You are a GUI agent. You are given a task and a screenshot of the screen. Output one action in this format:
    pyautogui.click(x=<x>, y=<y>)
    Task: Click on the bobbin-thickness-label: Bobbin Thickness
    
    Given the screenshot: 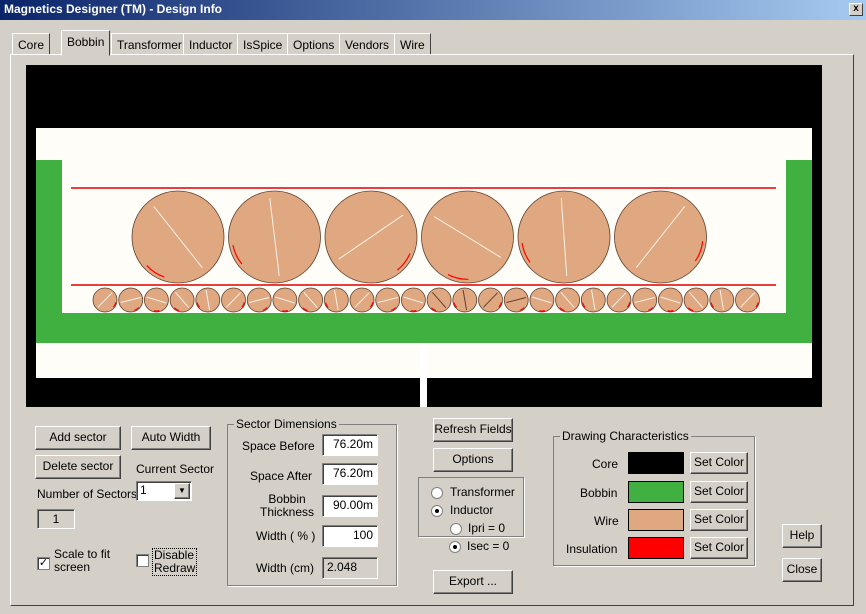 What is the action you would take?
    pyautogui.click(x=287, y=505)
    